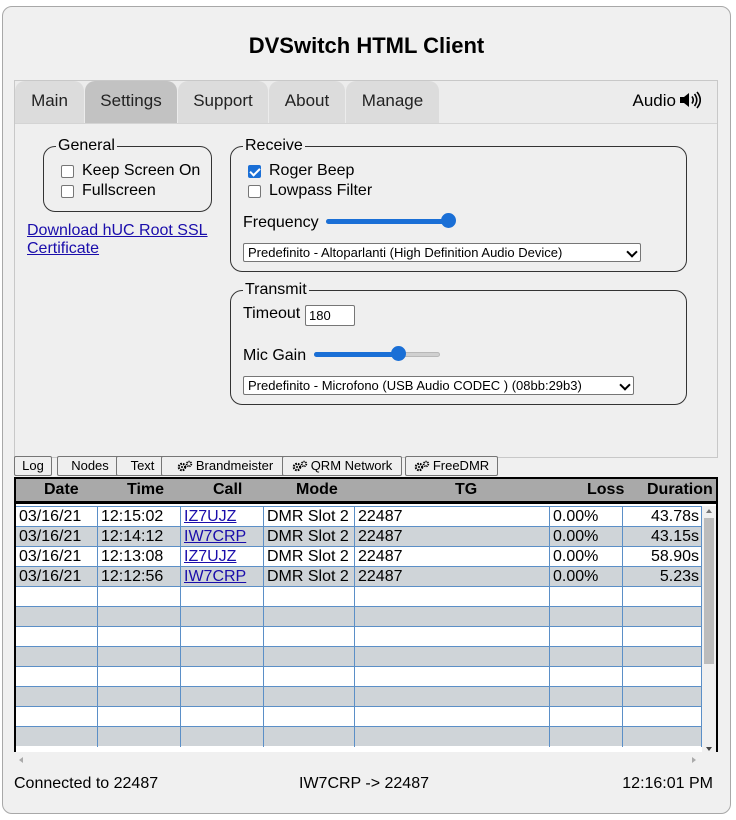  What do you see at coordinates (312, 170) in the screenshot?
I see `roger-beep-label: Roger Beep` at bounding box center [312, 170].